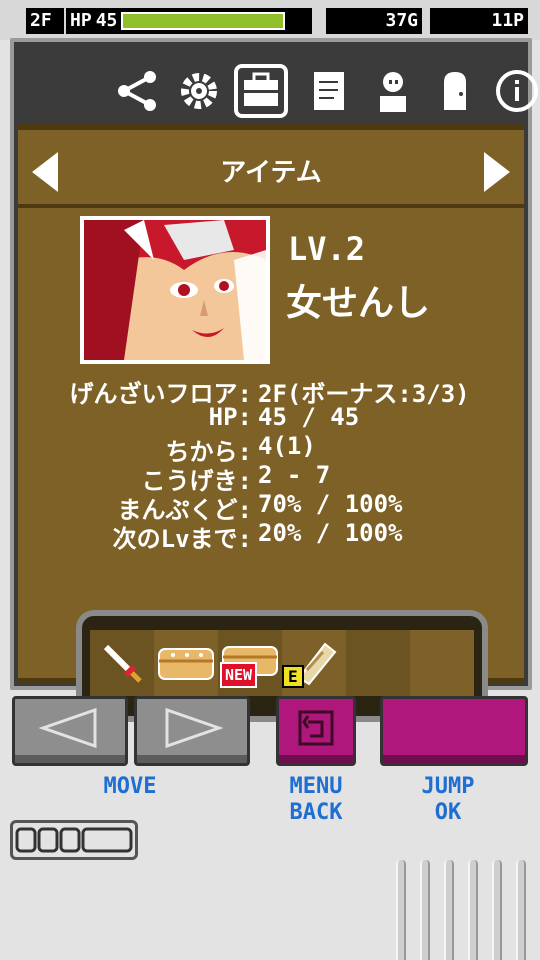 The width and height of the screenshot is (540, 960). Describe the element at coordinates (479, 21) in the screenshot. I see `points-counter: 11P` at that location.